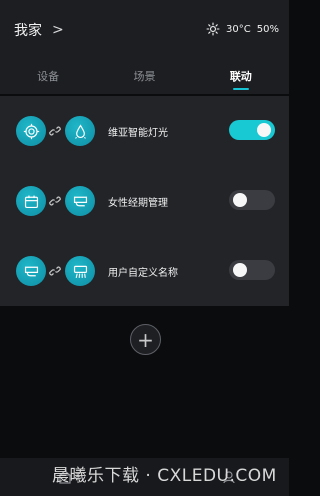  I want to click on active-tab-indicator, so click(240, 89).